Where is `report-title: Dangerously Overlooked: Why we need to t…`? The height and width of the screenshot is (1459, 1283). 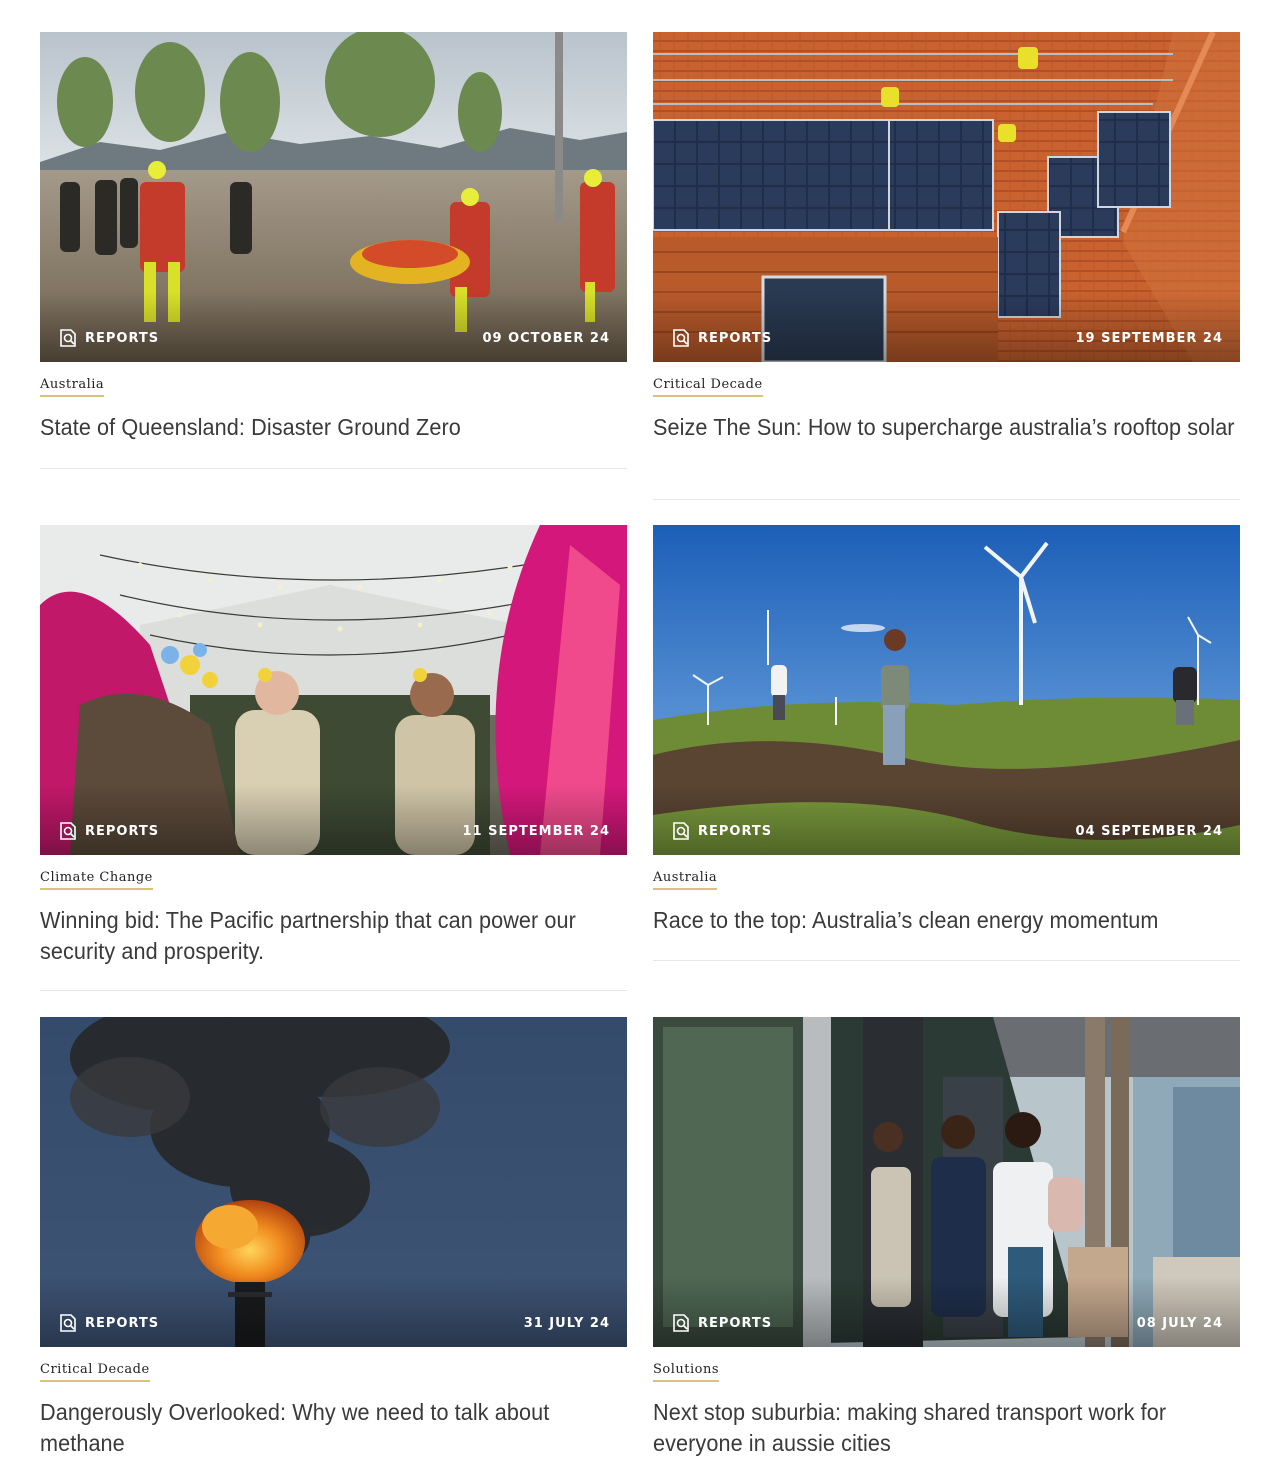 report-title: Dangerously Overlooked: Why we need to t… is located at coordinates (331, 1428).